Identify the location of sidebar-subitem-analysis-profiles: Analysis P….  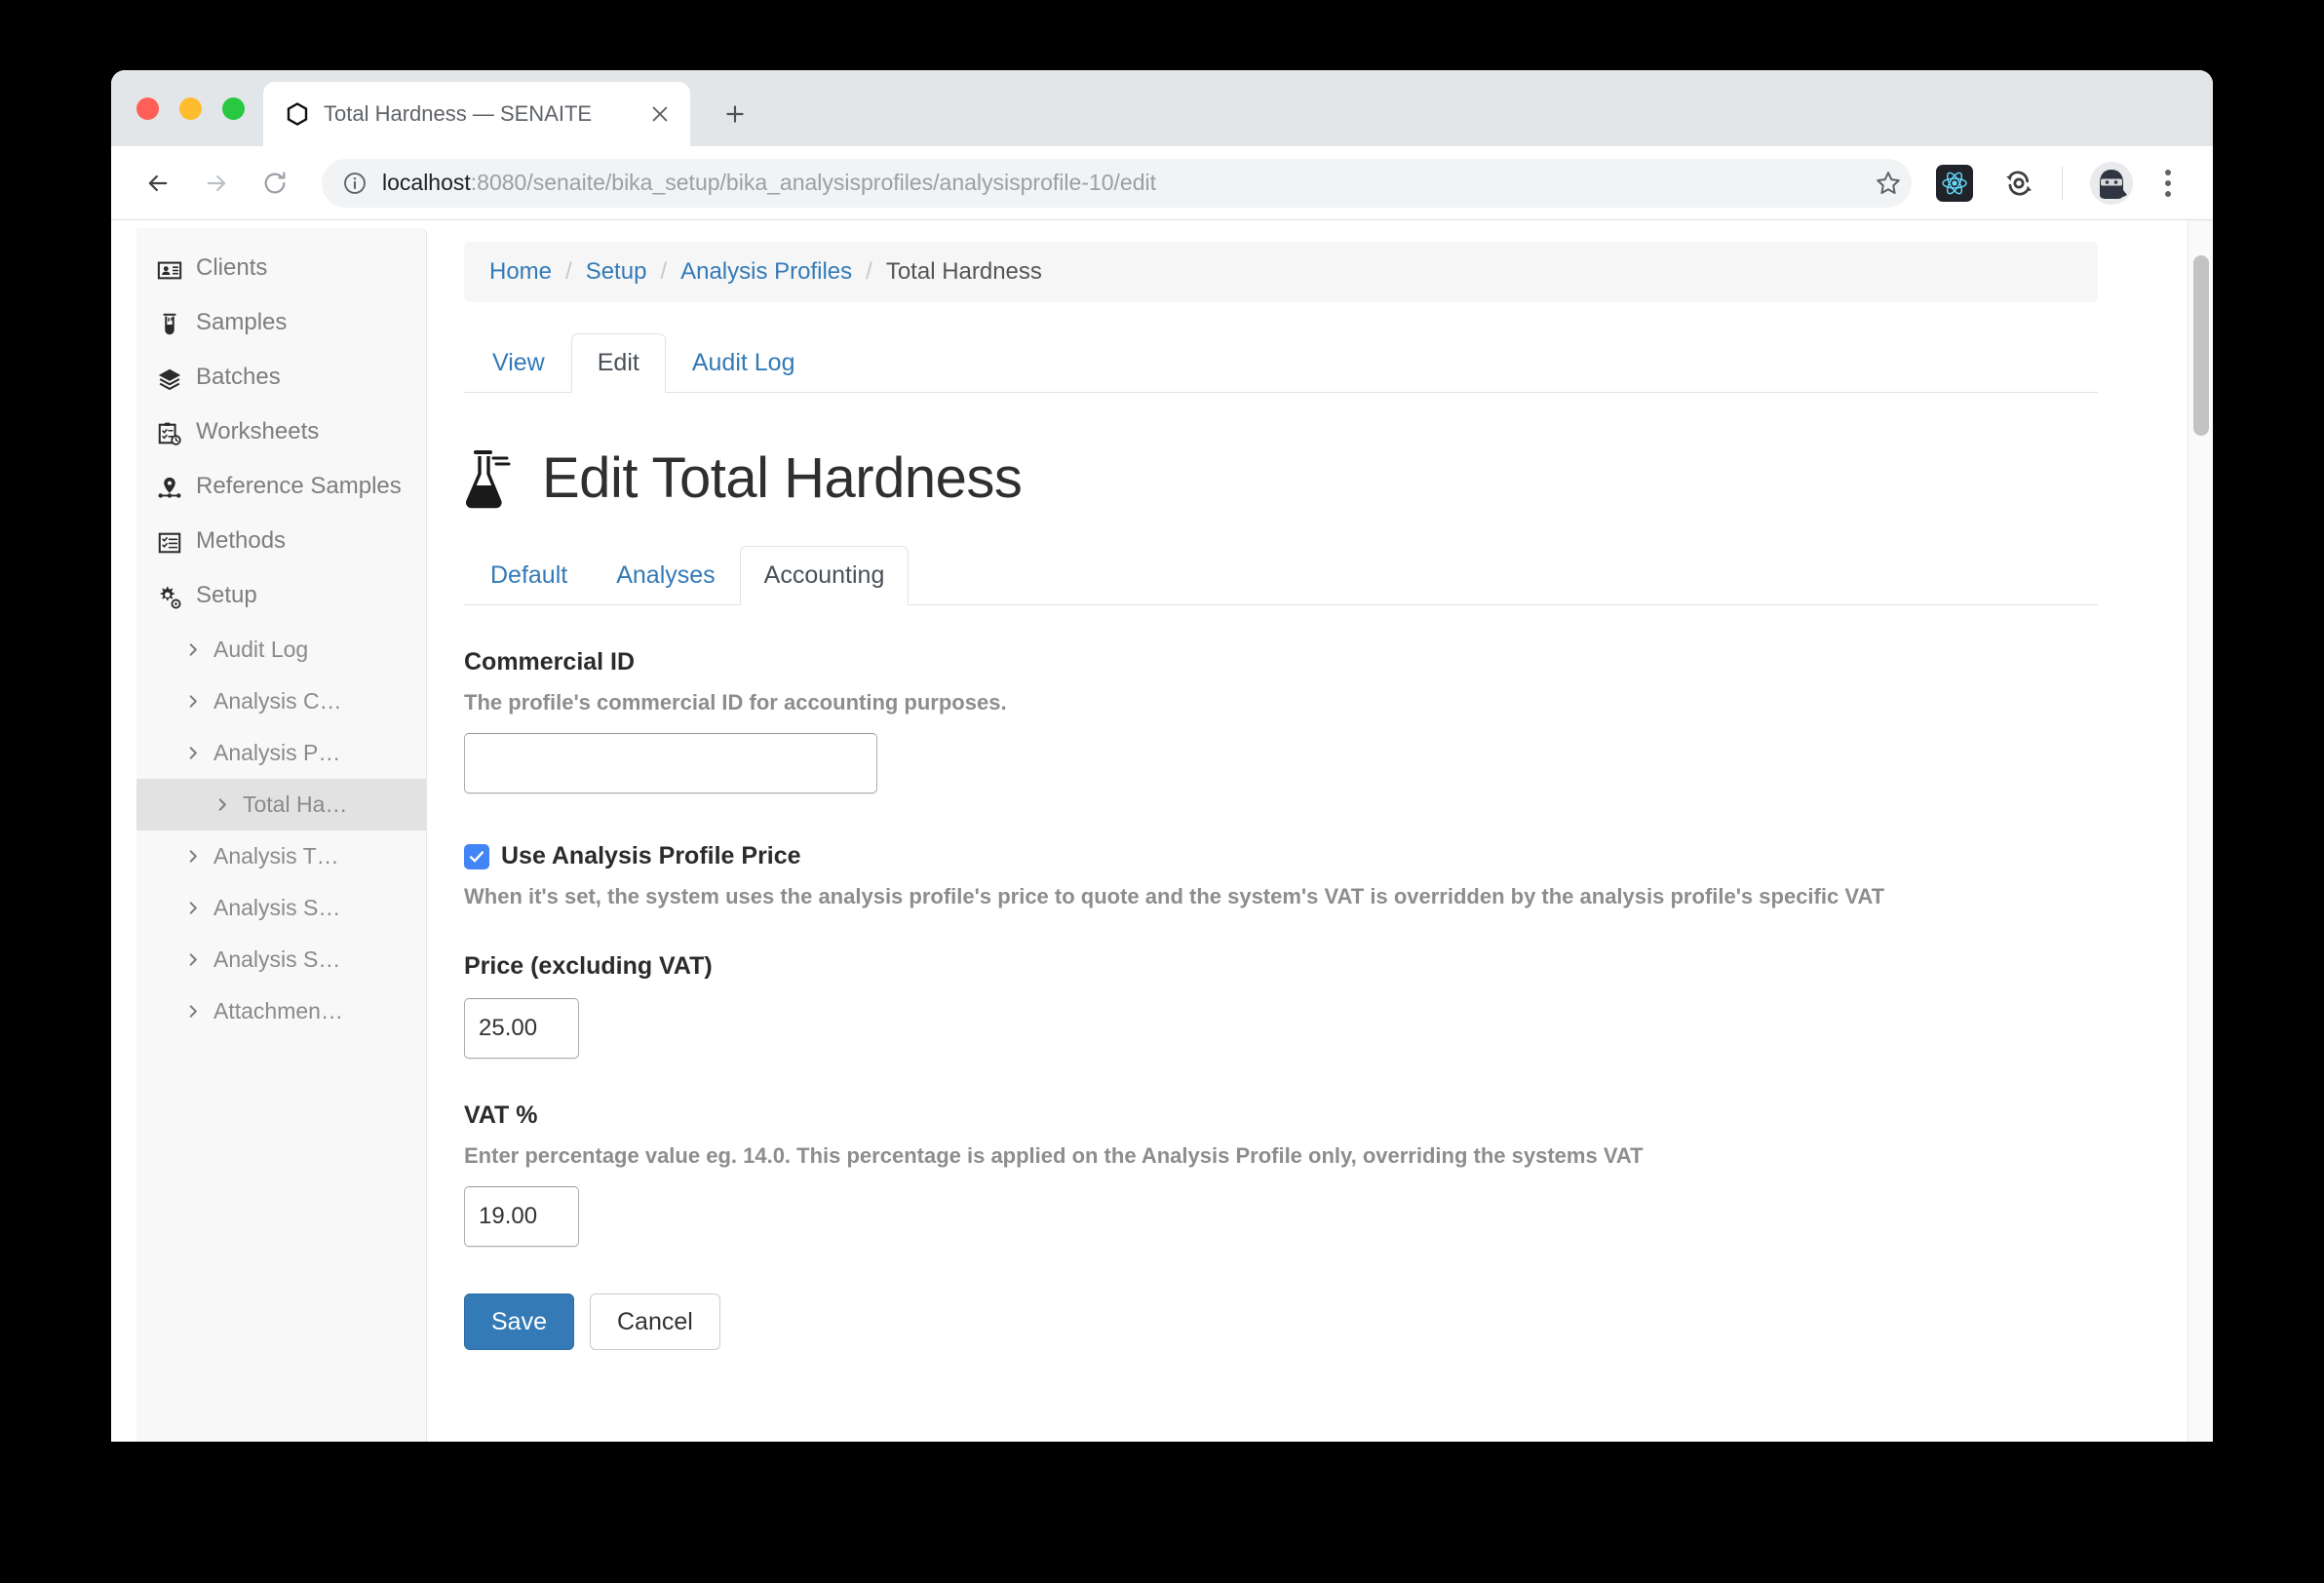
(281, 753).